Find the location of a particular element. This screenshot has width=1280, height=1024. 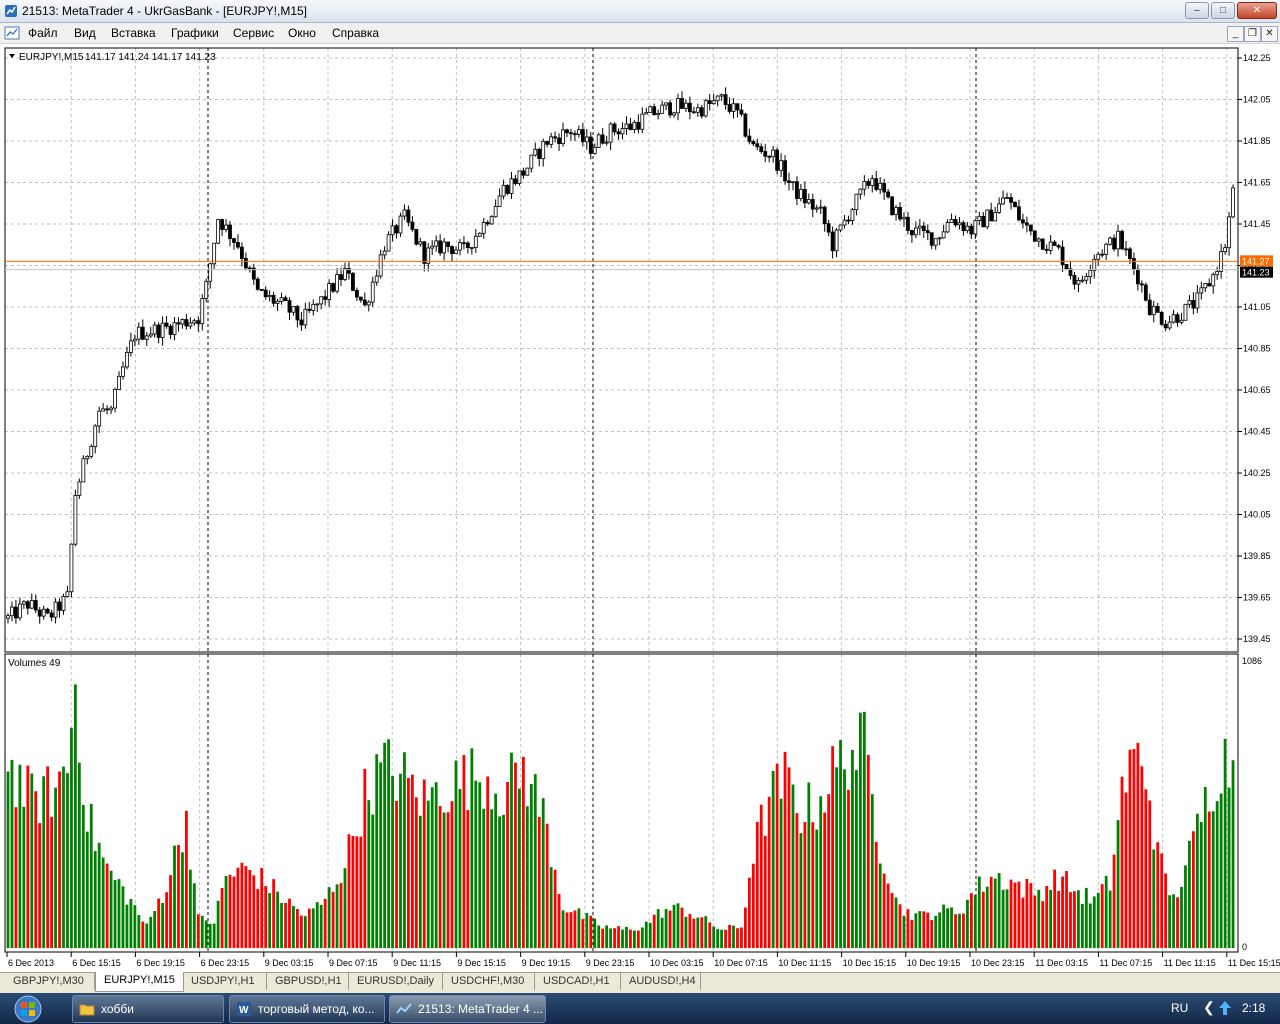

price-tick-label: 140.25 is located at coordinates (1257, 473).